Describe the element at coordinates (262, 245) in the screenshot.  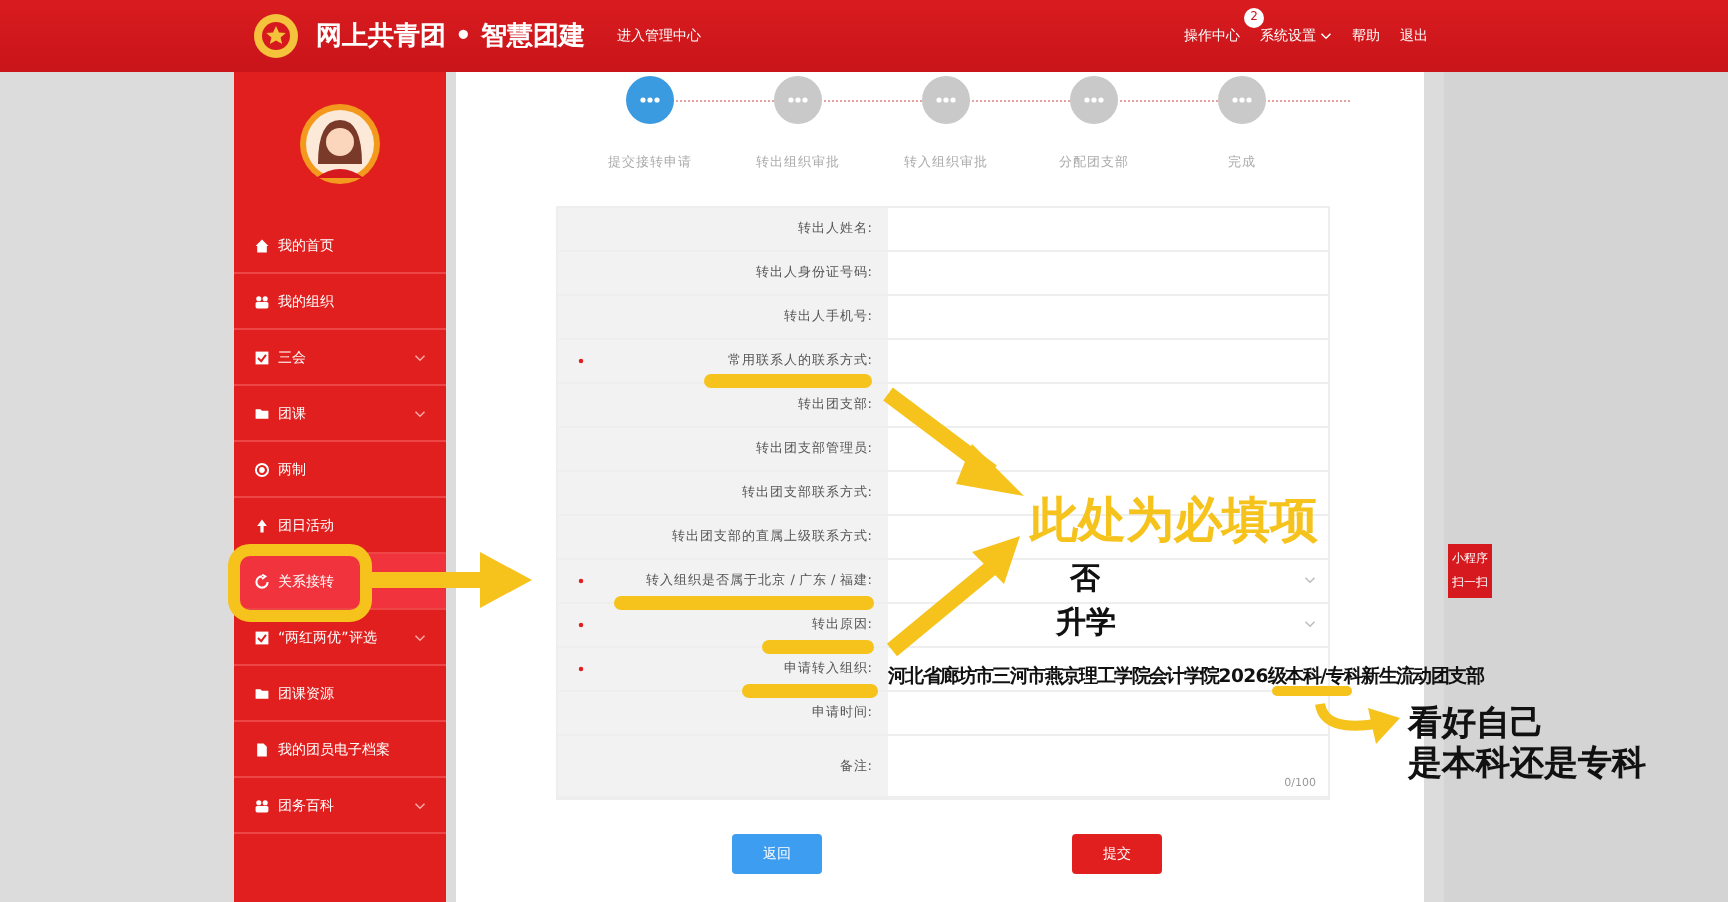
I see `home-icon` at that location.